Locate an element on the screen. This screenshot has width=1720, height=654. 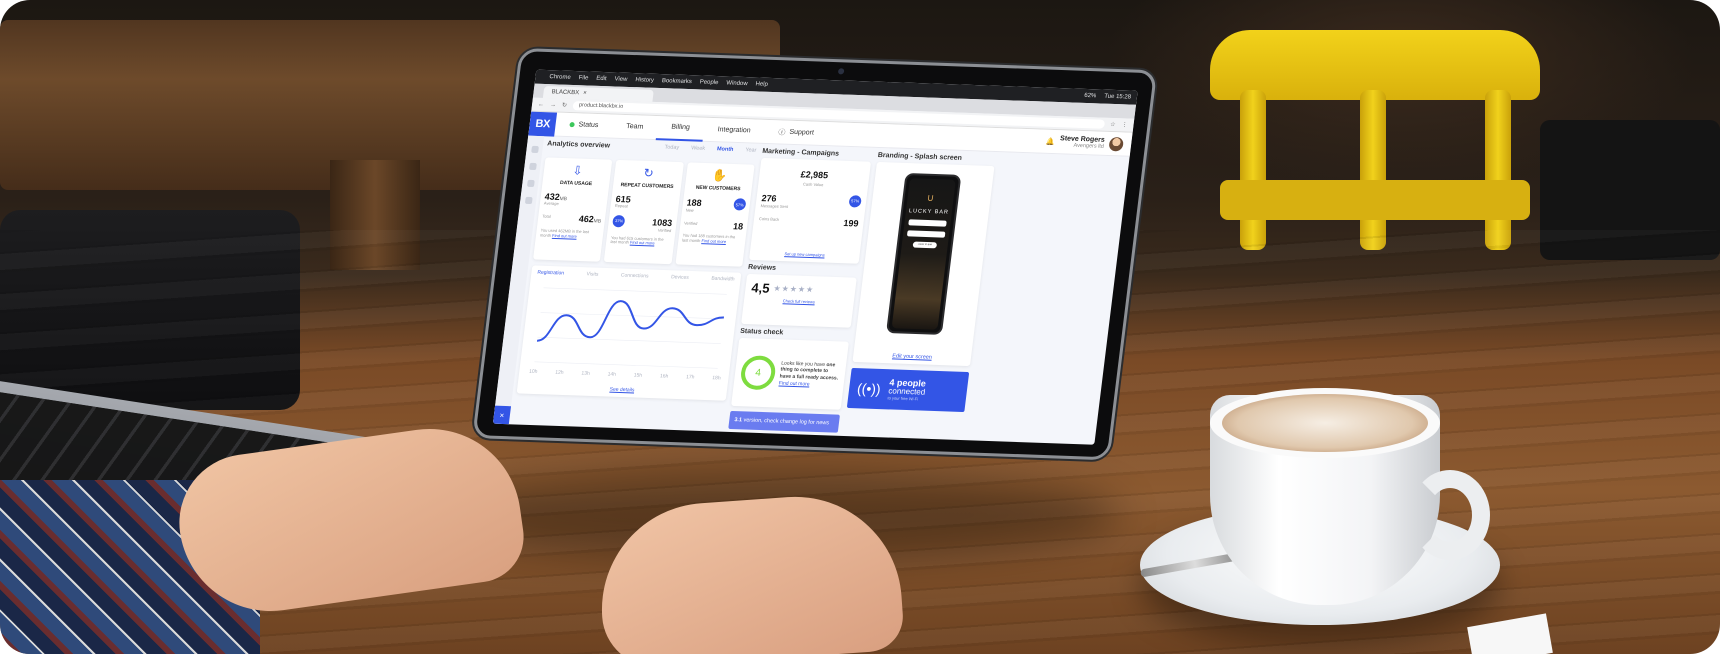
nav-team-label: Team is located at coordinates (634, 127).